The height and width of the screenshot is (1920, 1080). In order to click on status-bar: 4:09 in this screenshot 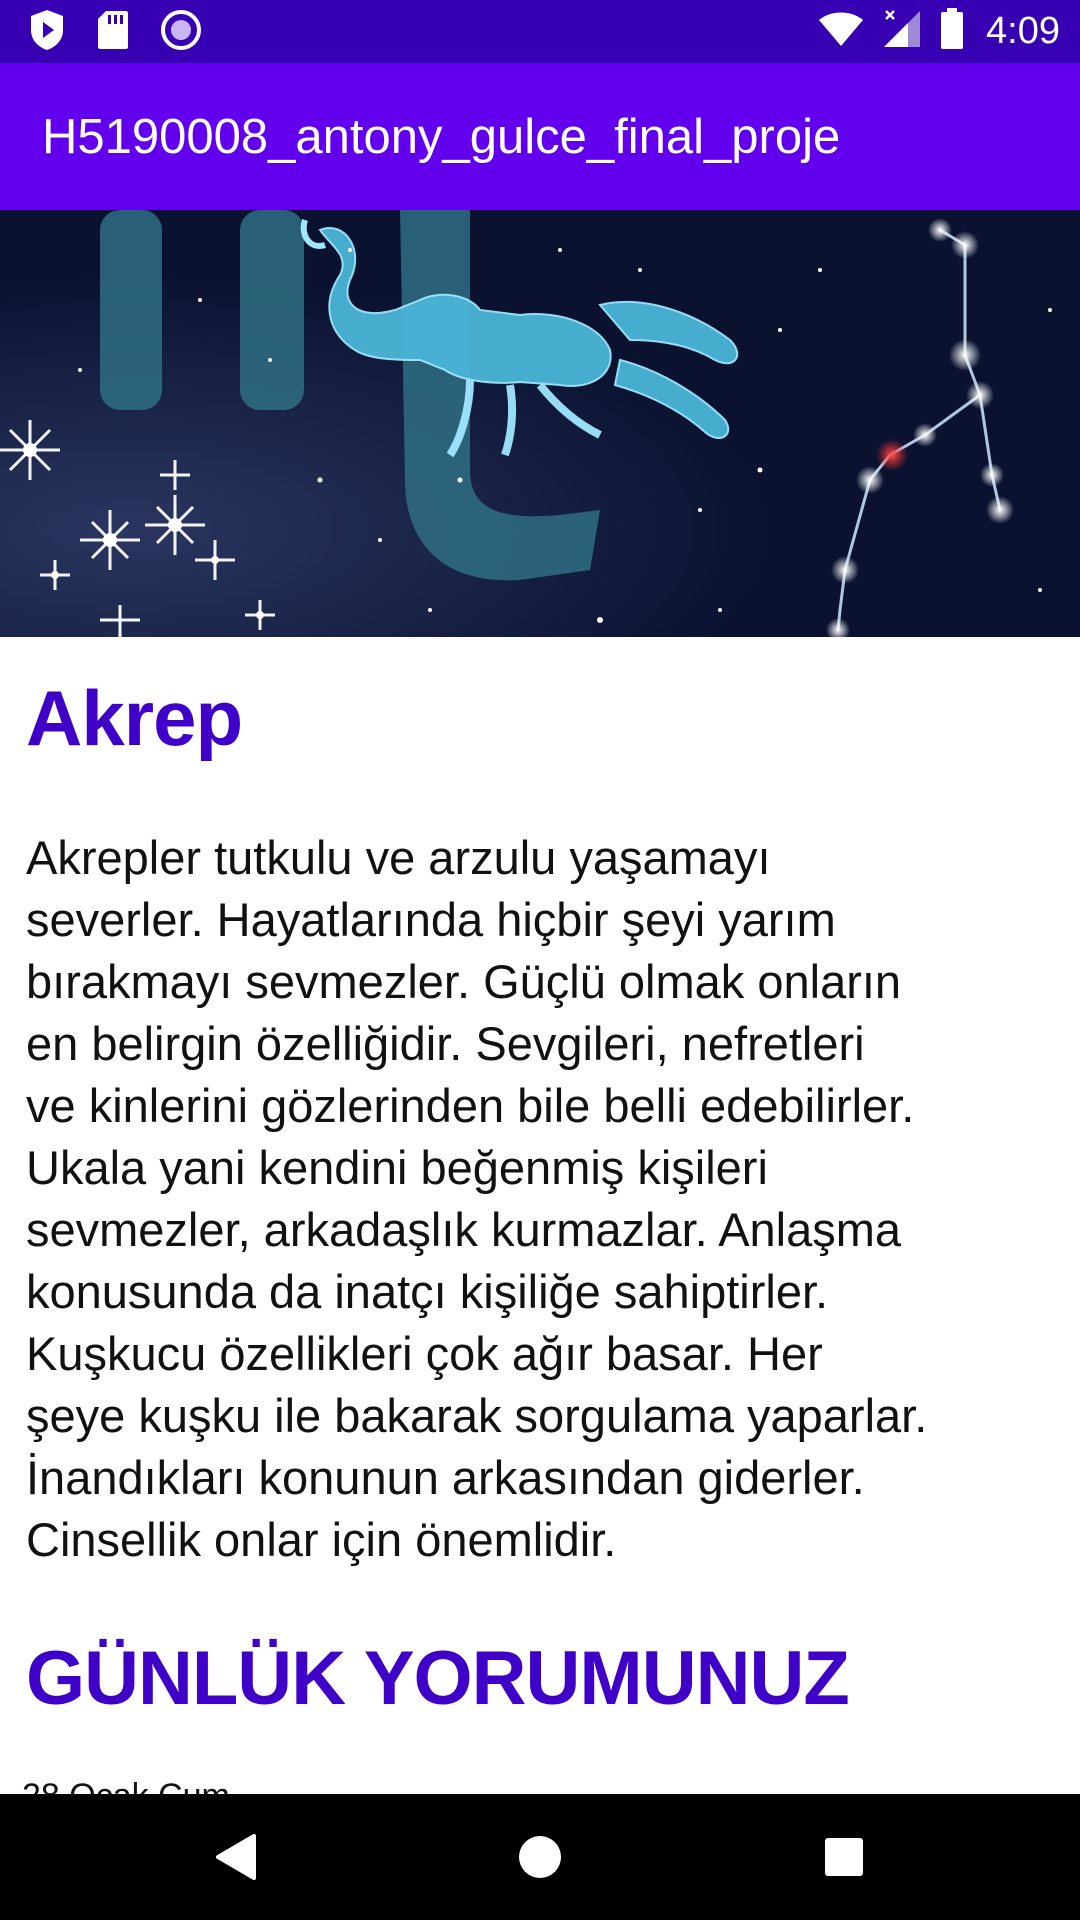, I will do `click(540, 31)`.